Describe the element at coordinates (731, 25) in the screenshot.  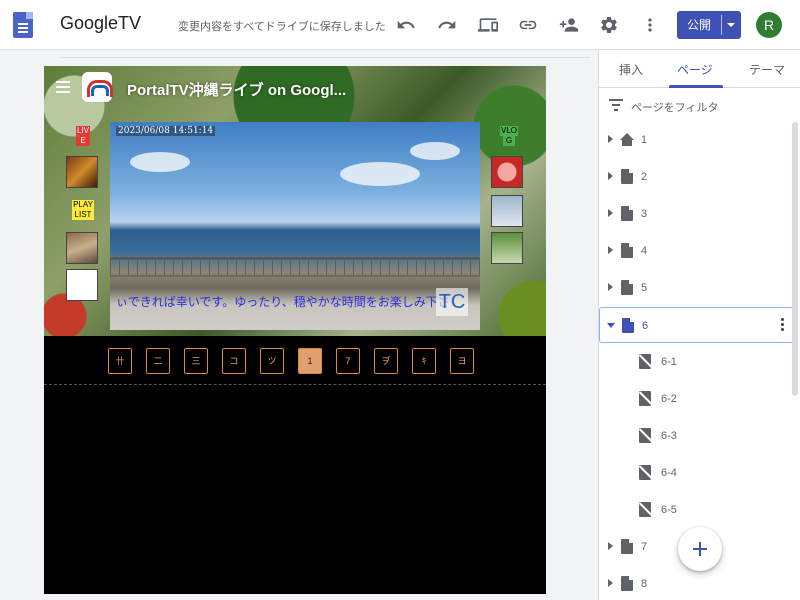
I see `publish-options-dropdown` at that location.